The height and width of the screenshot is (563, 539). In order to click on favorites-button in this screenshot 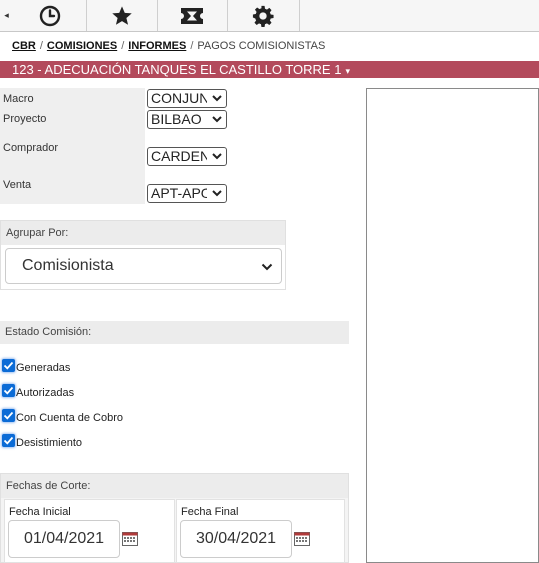, I will do `click(122, 15)`.